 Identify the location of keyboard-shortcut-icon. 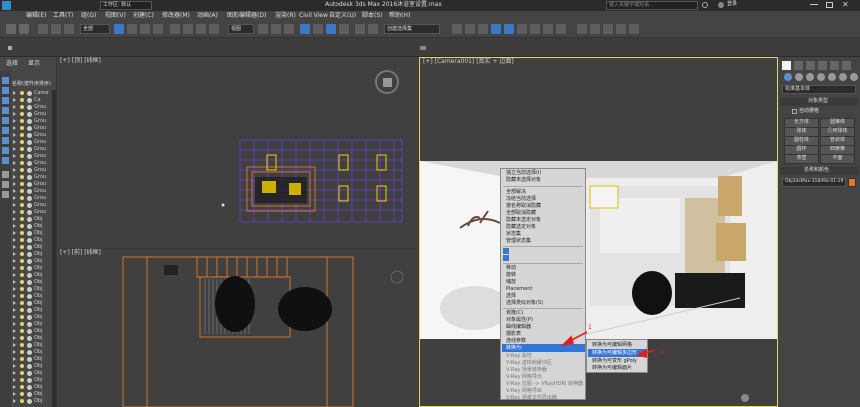
(289, 29).